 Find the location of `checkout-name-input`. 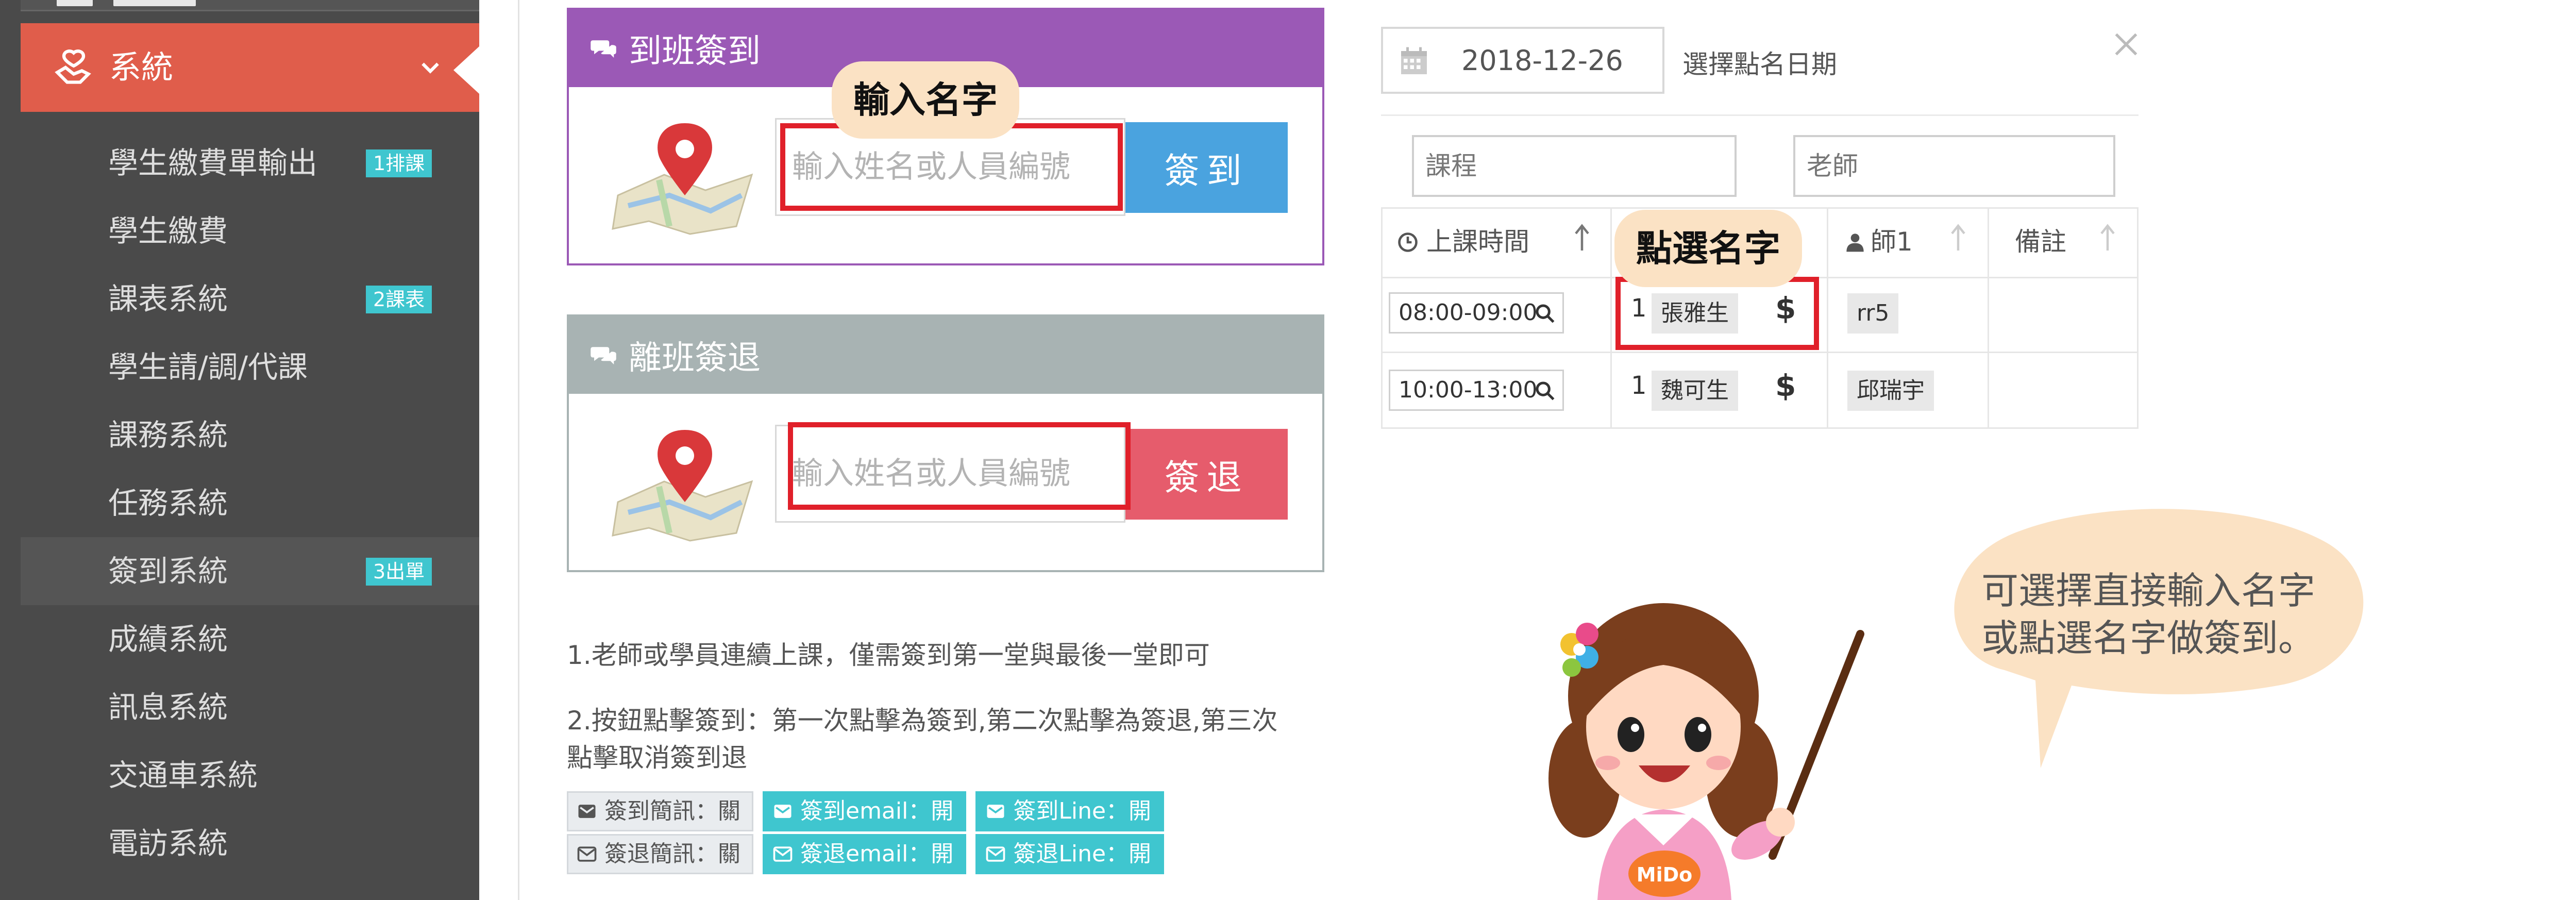

checkout-name-input is located at coordinates (945, 473).